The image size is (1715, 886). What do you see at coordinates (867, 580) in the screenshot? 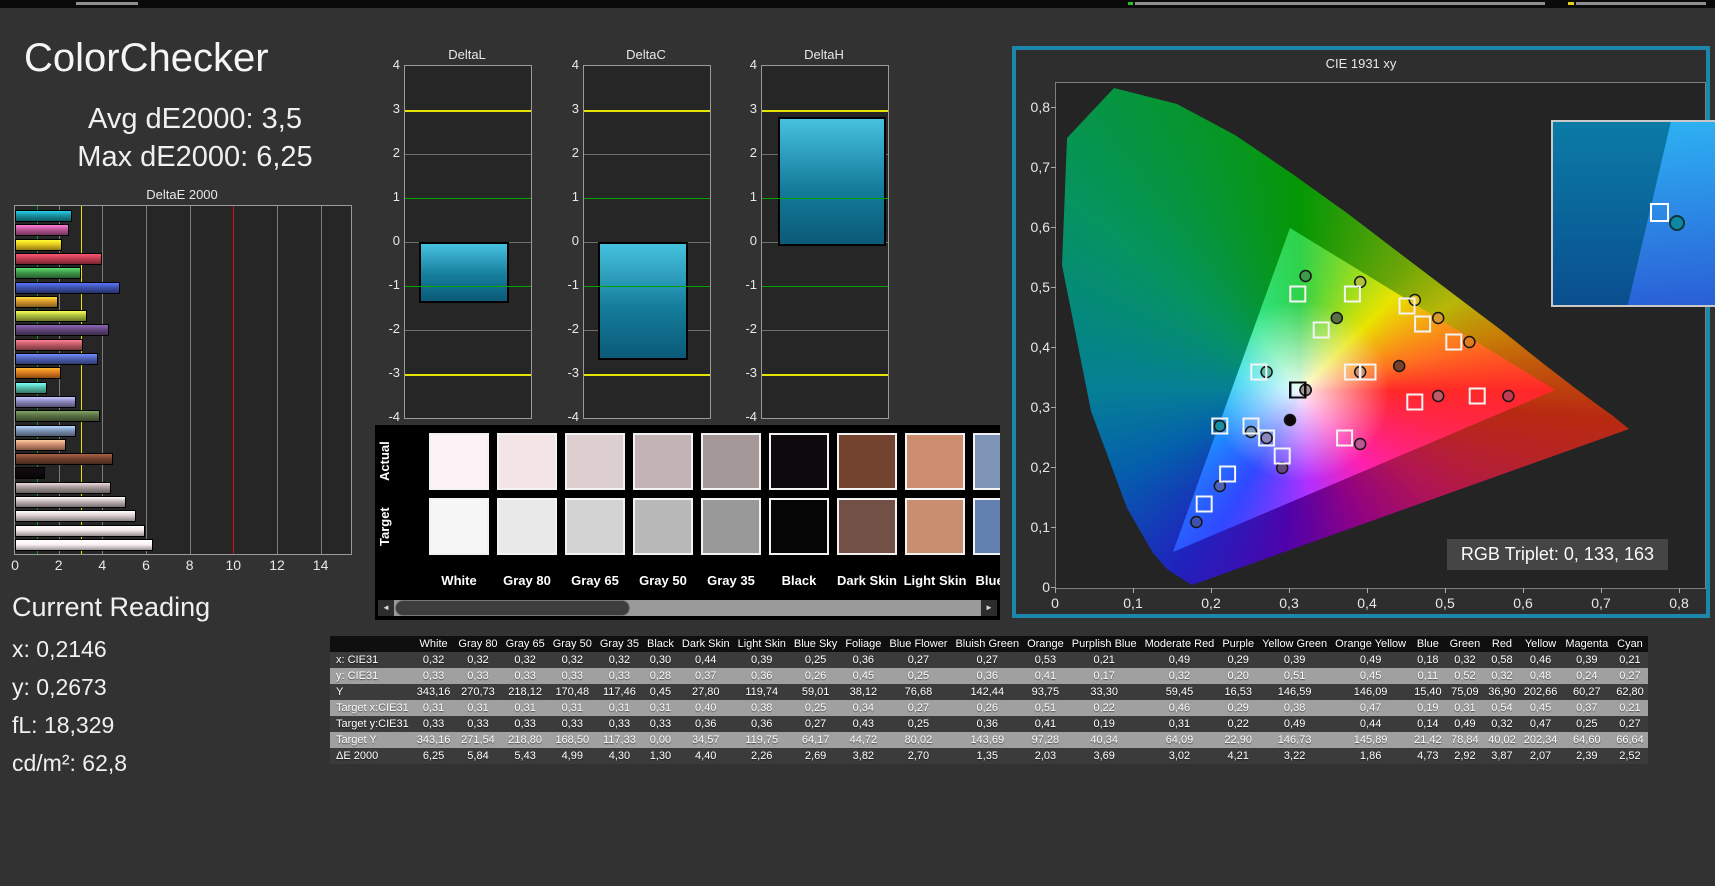
I see `swatch-label: Dark Skin` at bounding box center [867, 580].